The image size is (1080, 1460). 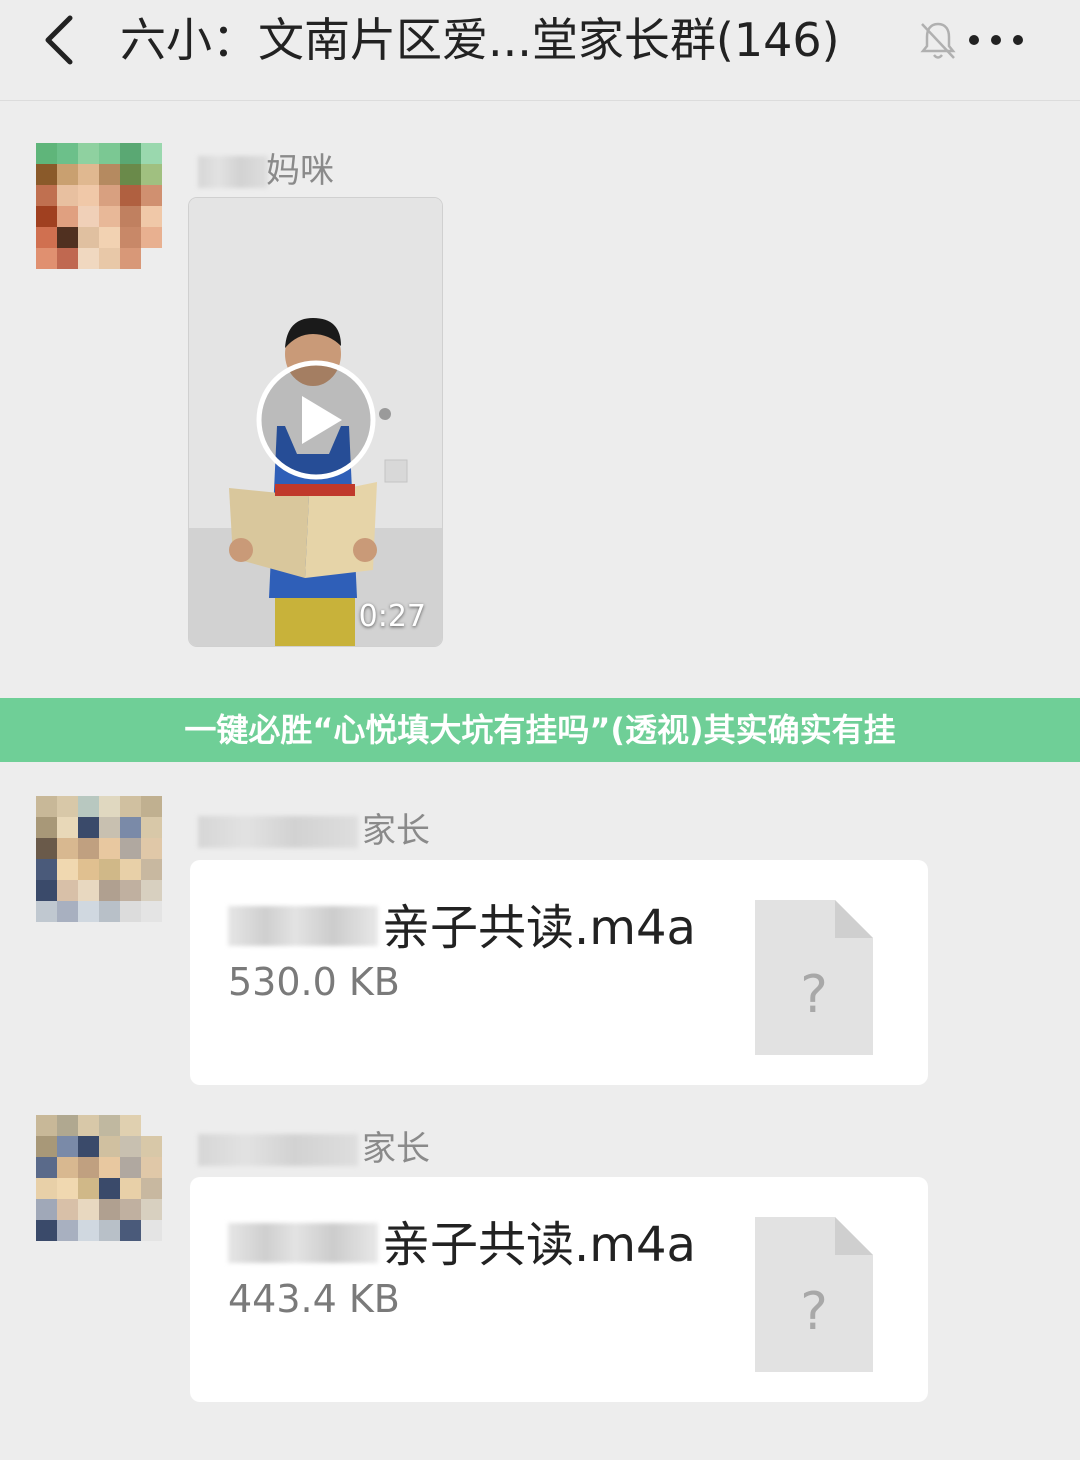 What do you see at coordinates (314, 982) in the screenshot?
I see `file-size: 530.0 KB` at bounding box center [314, 982].